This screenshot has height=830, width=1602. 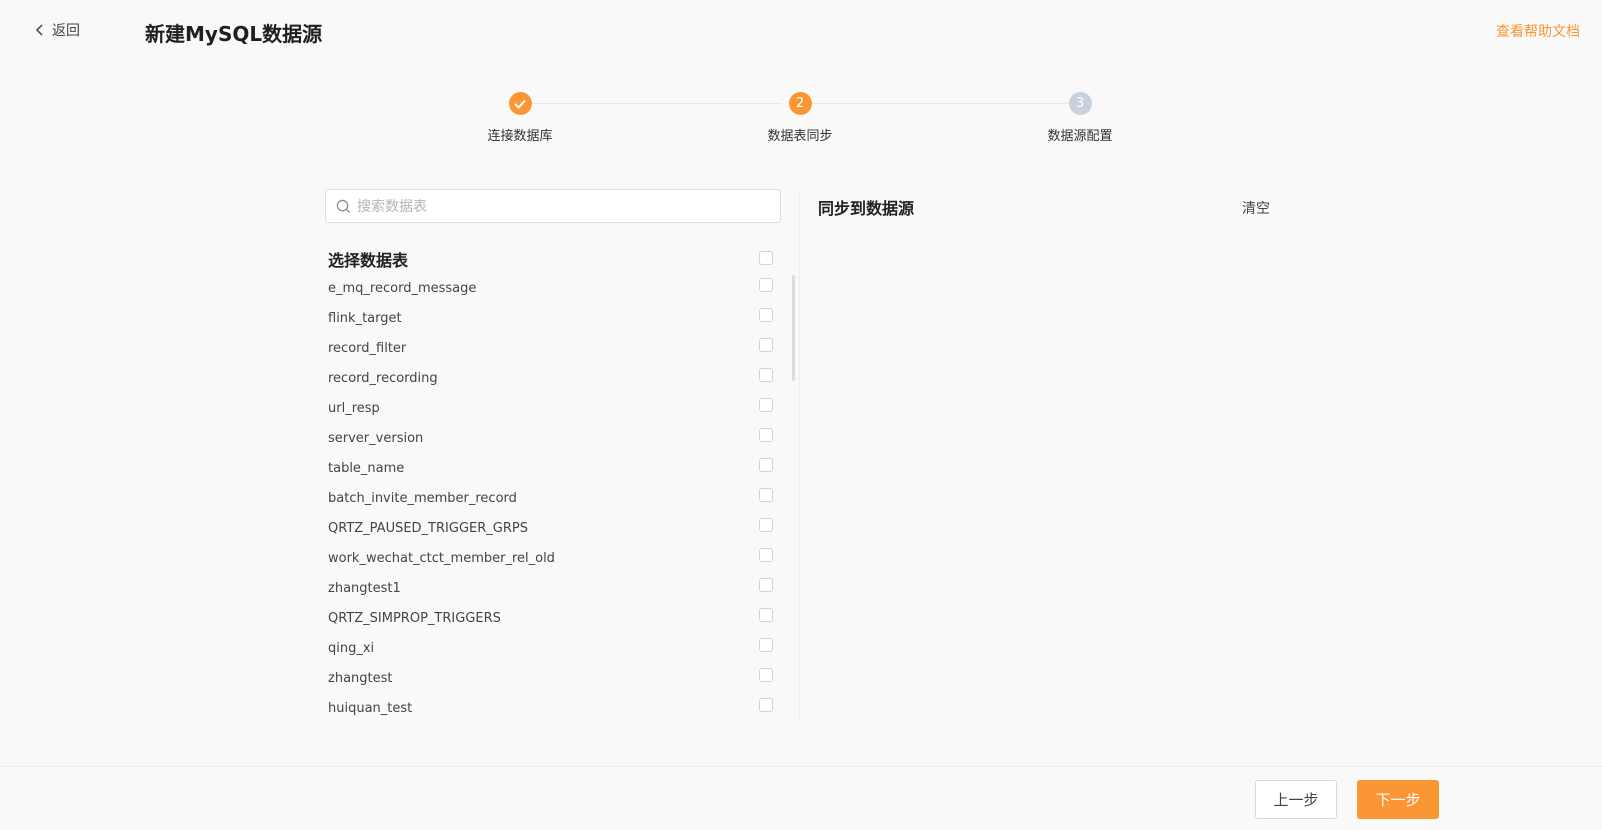 I want to click on chevron-left-icon, so click(x=39, y=30).